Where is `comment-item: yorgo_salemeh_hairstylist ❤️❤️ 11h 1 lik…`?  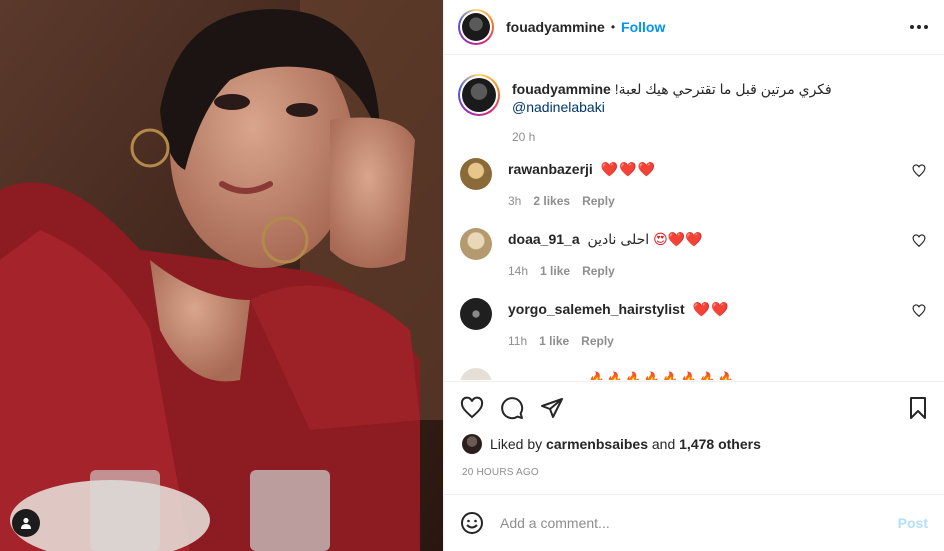 comment-item: yorgo_salemeh_hairstylist ❤️❤️ 11h 1 lik… is located at coordinates (693, 323).